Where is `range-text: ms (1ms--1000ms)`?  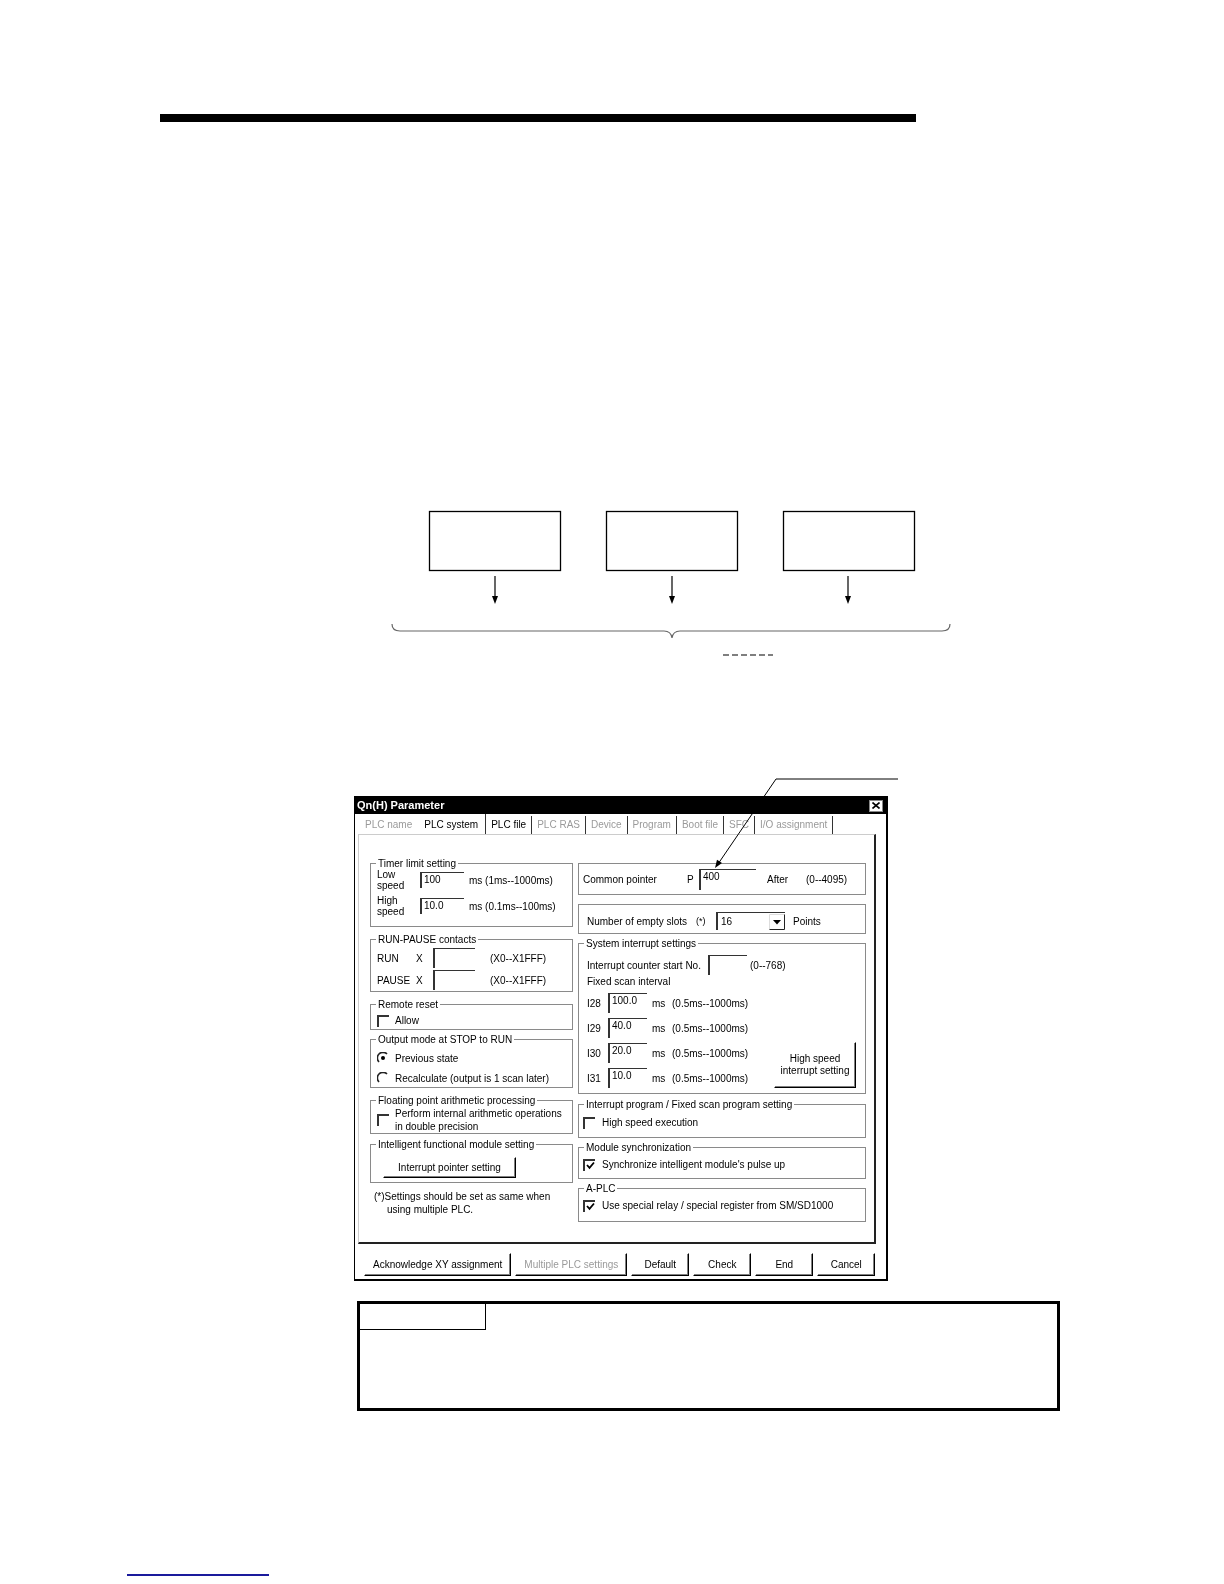 range-text: ms (1ms--1000ms) is located at coordinates (511, 880).